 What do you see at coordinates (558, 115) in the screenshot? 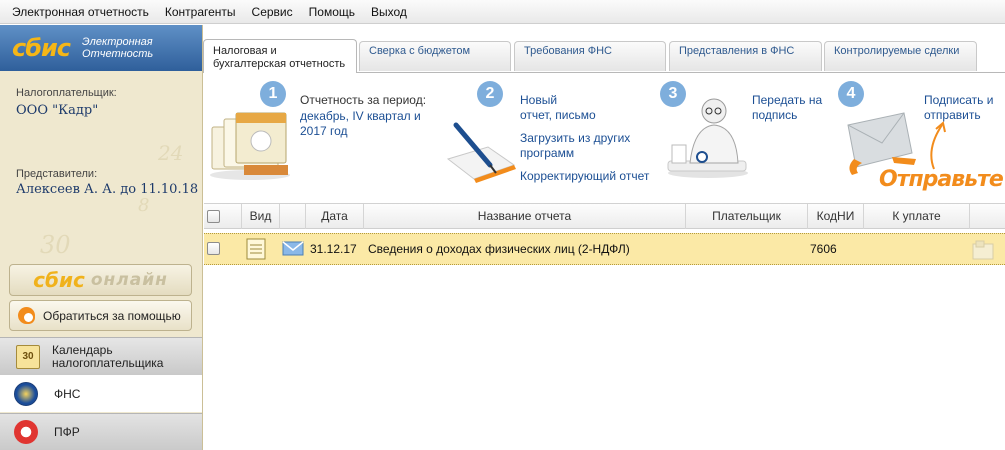
I see `new-report-line: отчет, письмо` at bounding box center [558, 115].